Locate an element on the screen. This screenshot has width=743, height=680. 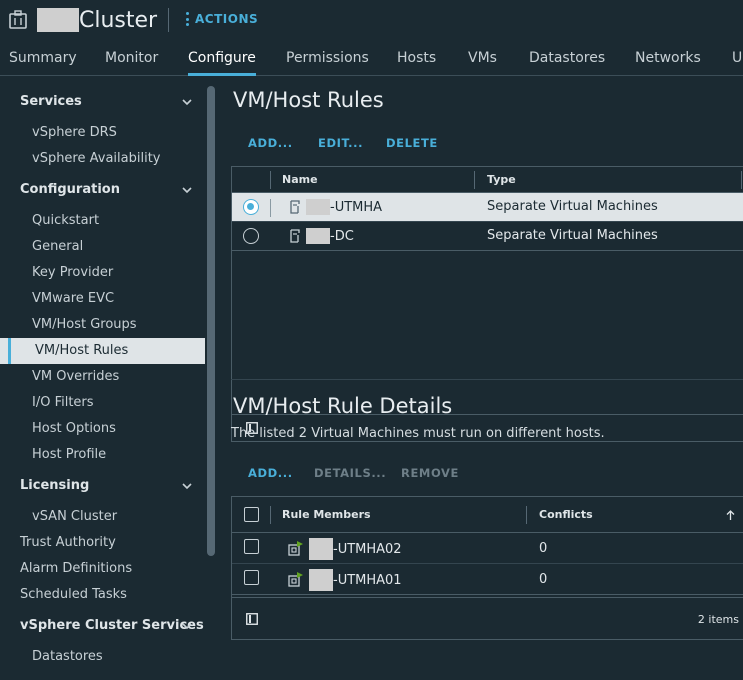
page-title-text: Cluster is located at coordinates (118, 20).